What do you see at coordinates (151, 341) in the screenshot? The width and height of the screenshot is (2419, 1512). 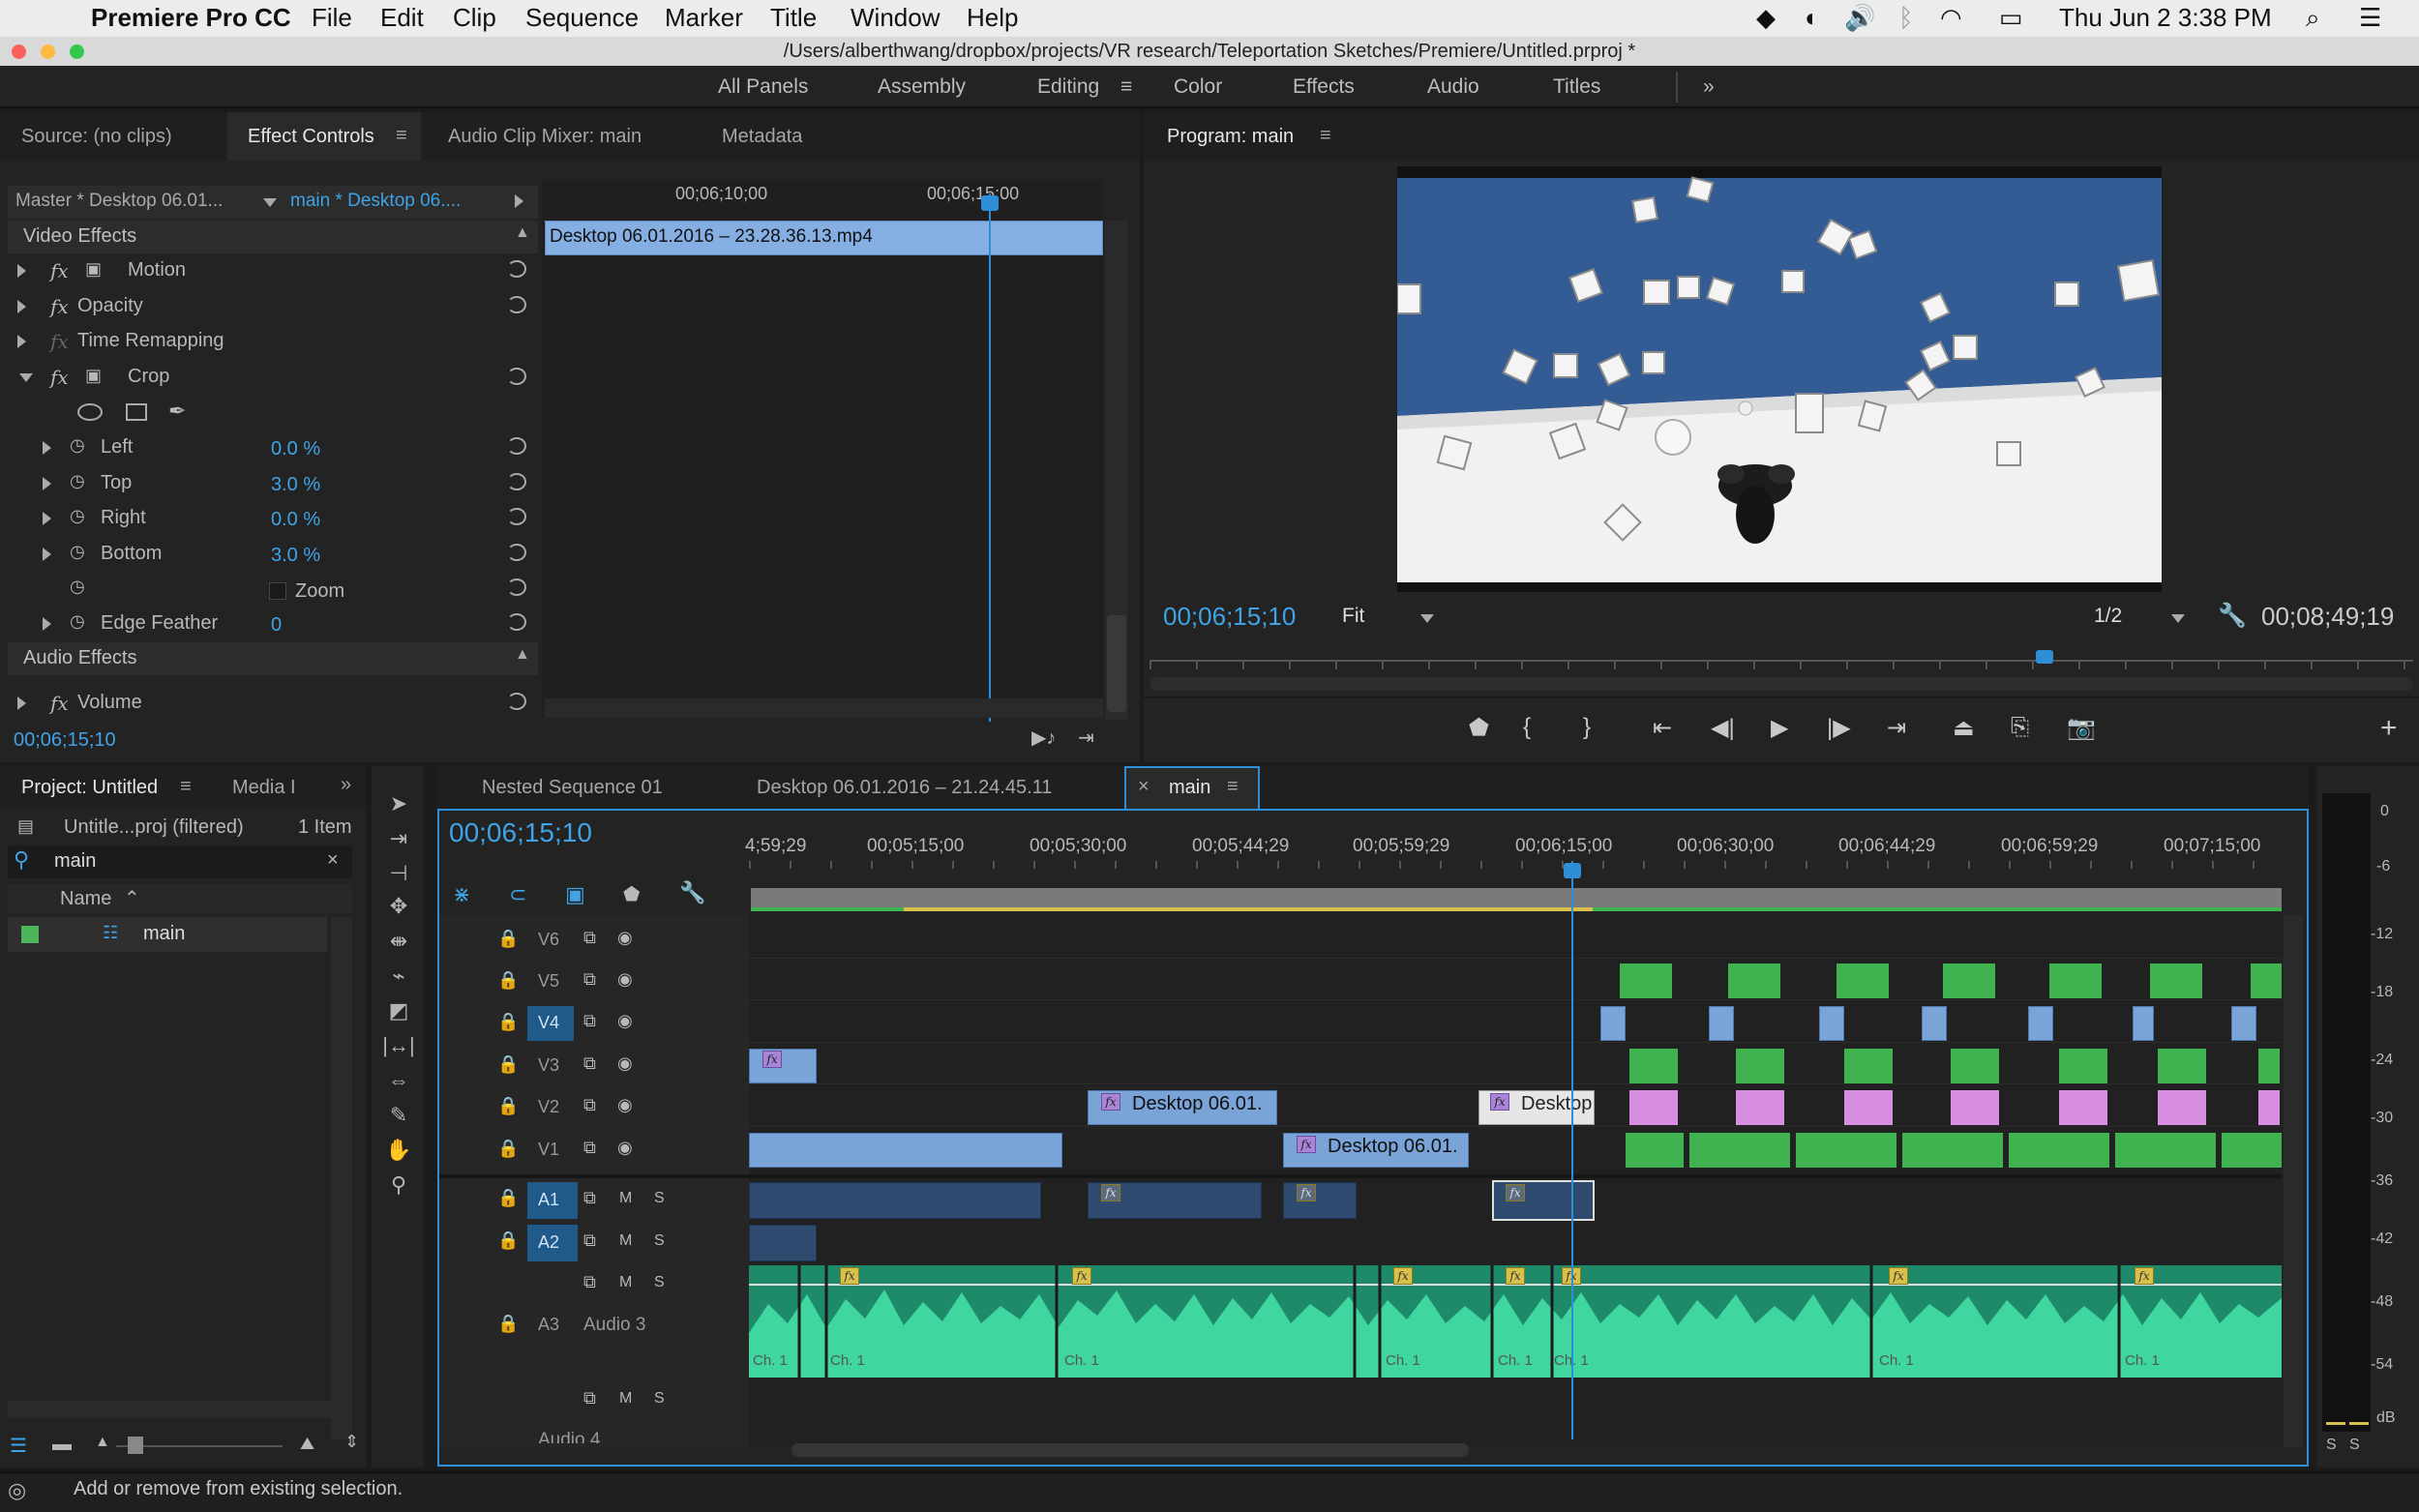 I see `effect-time-remapping: Time Remapping` at bounding box center [151, 341].